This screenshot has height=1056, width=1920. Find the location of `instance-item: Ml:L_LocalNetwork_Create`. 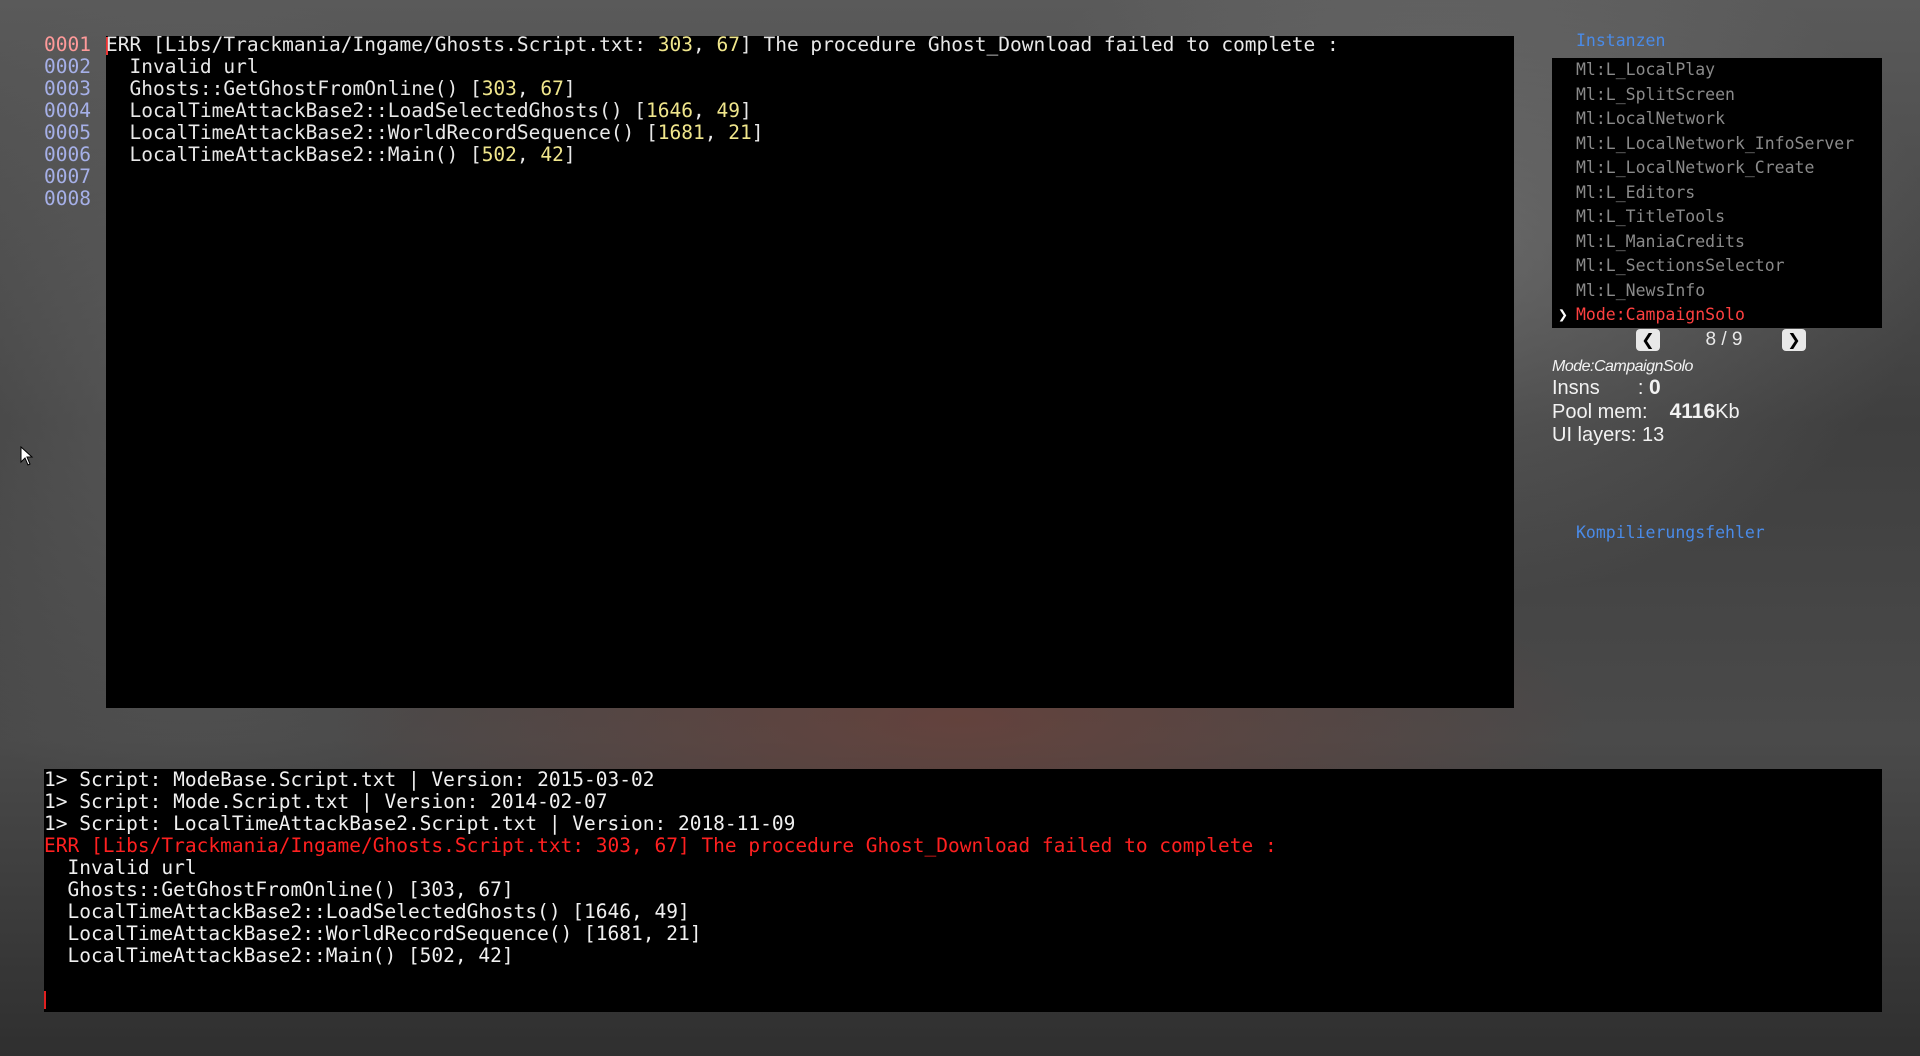

instance-item: Ml:L_LocalNetwork_Create is located at coordinates (1717, 168).